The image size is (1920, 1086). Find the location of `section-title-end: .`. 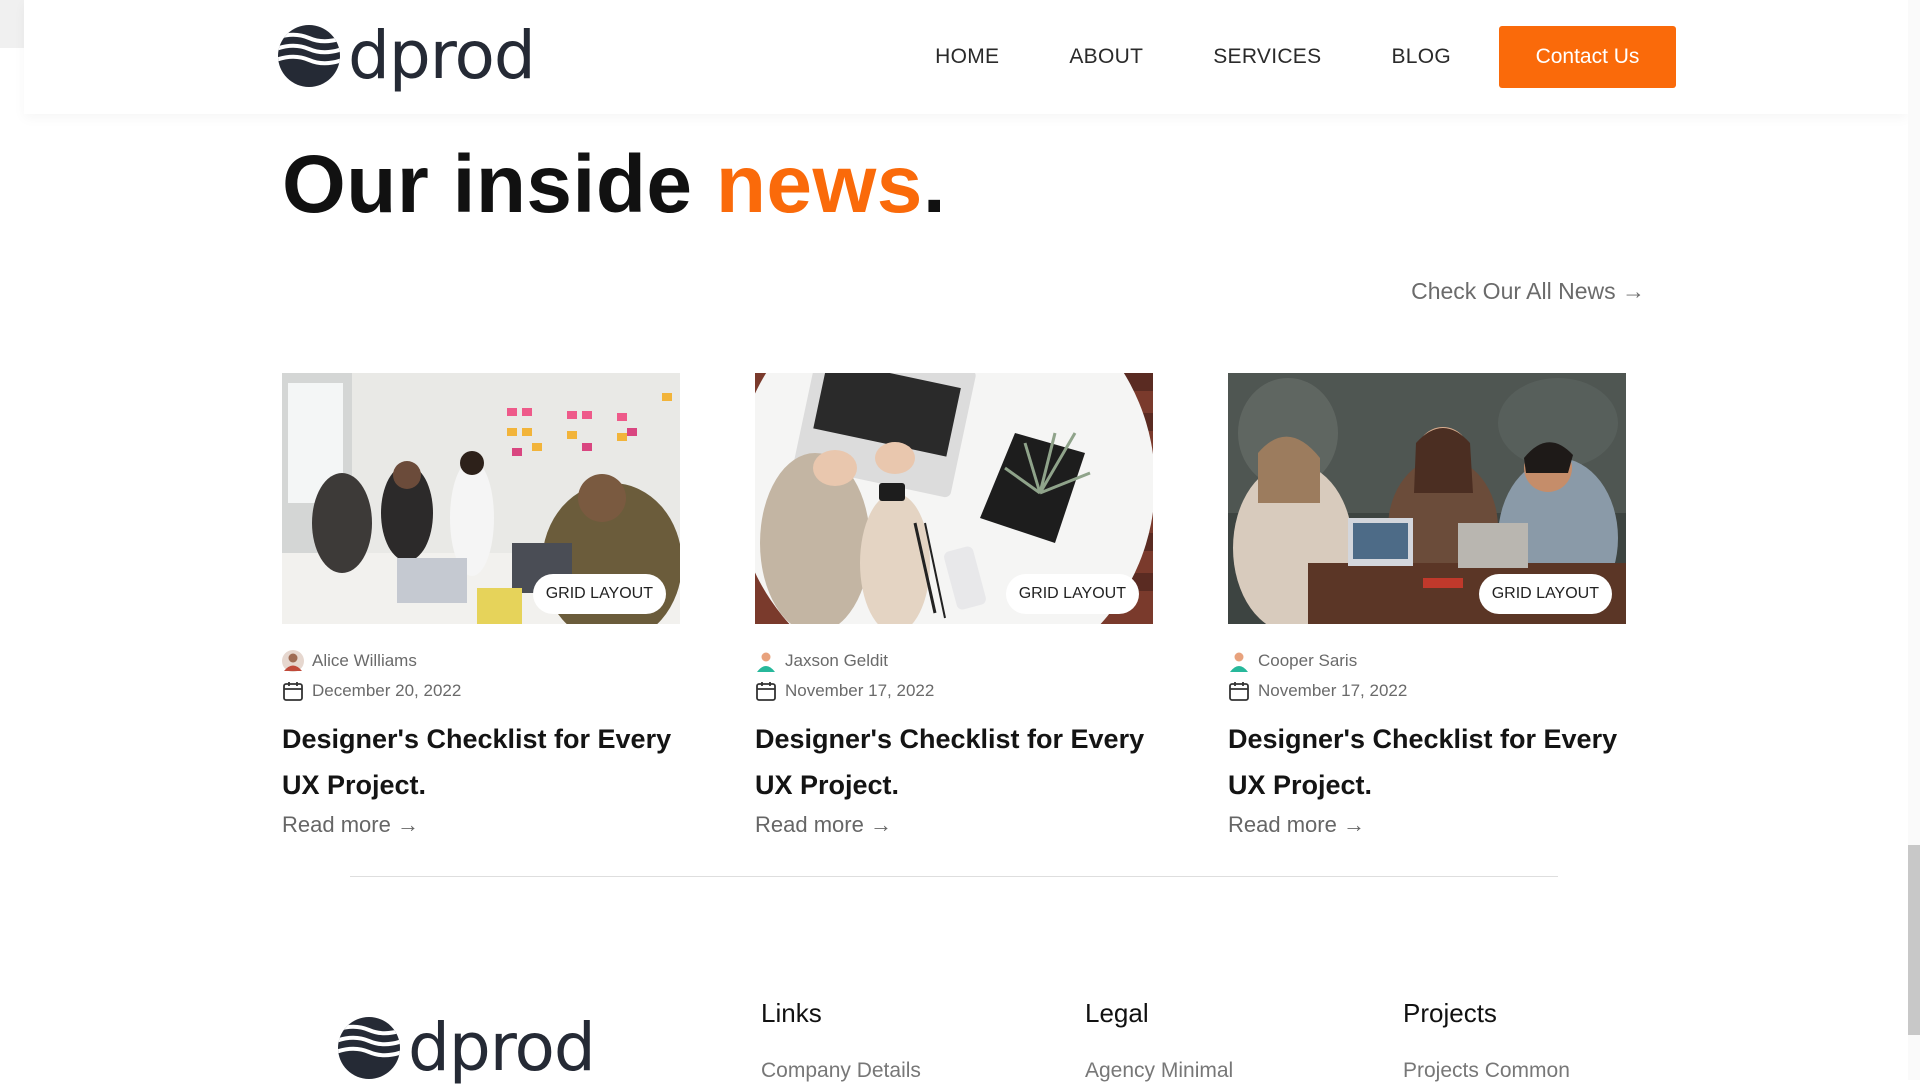

section-title-end: . is located at coordinates (934, 184).